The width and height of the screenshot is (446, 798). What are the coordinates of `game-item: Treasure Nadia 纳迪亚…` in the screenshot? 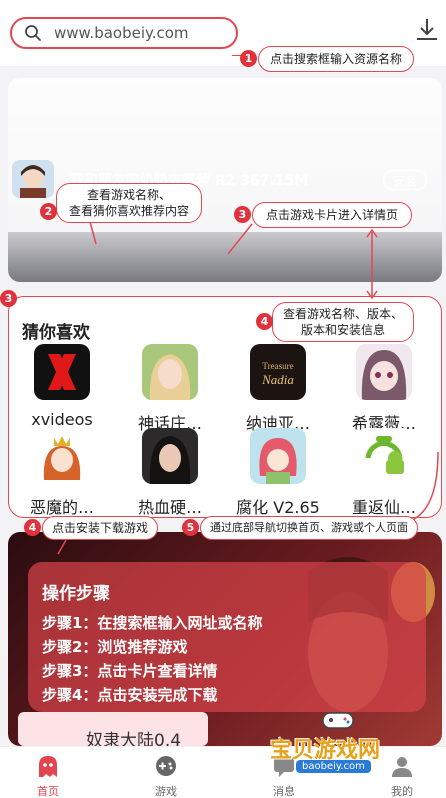 It's located at (278, 389).